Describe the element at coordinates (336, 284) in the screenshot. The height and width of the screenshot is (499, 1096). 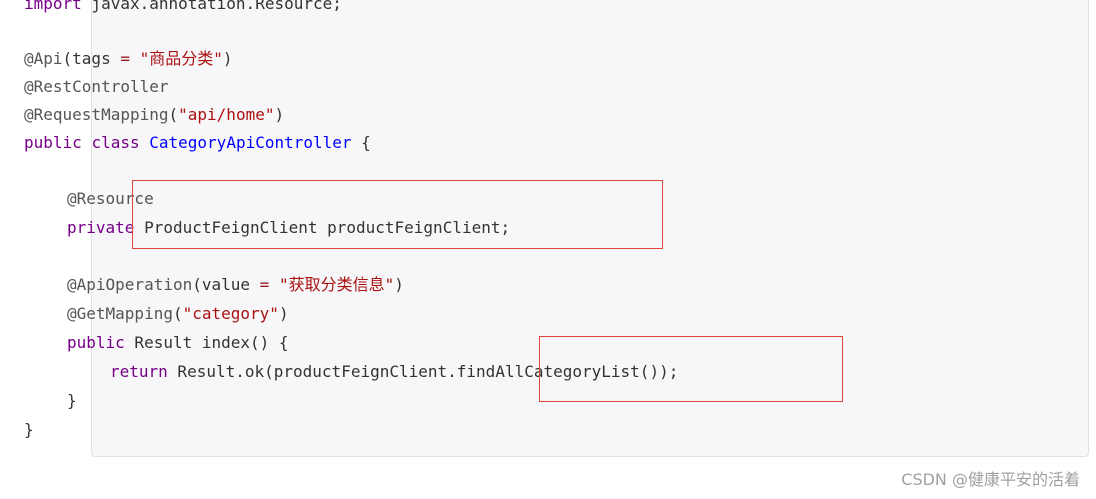
I see `string-value: "获取分类信息"` at that location.